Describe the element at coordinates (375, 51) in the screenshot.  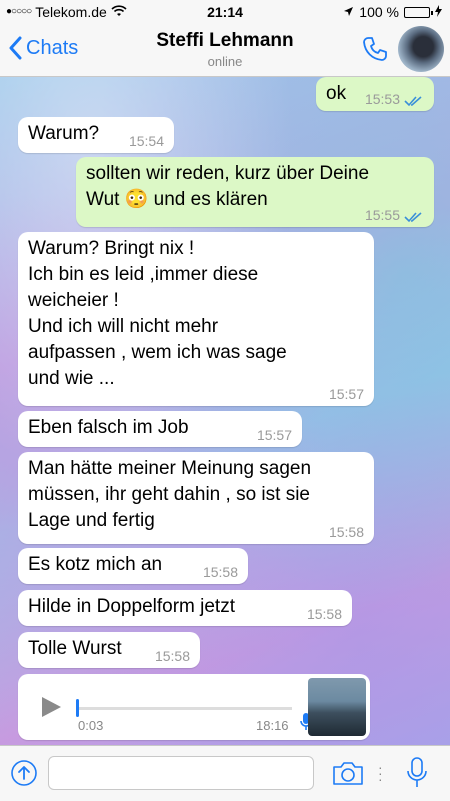
I see `phone-icon` at that location.